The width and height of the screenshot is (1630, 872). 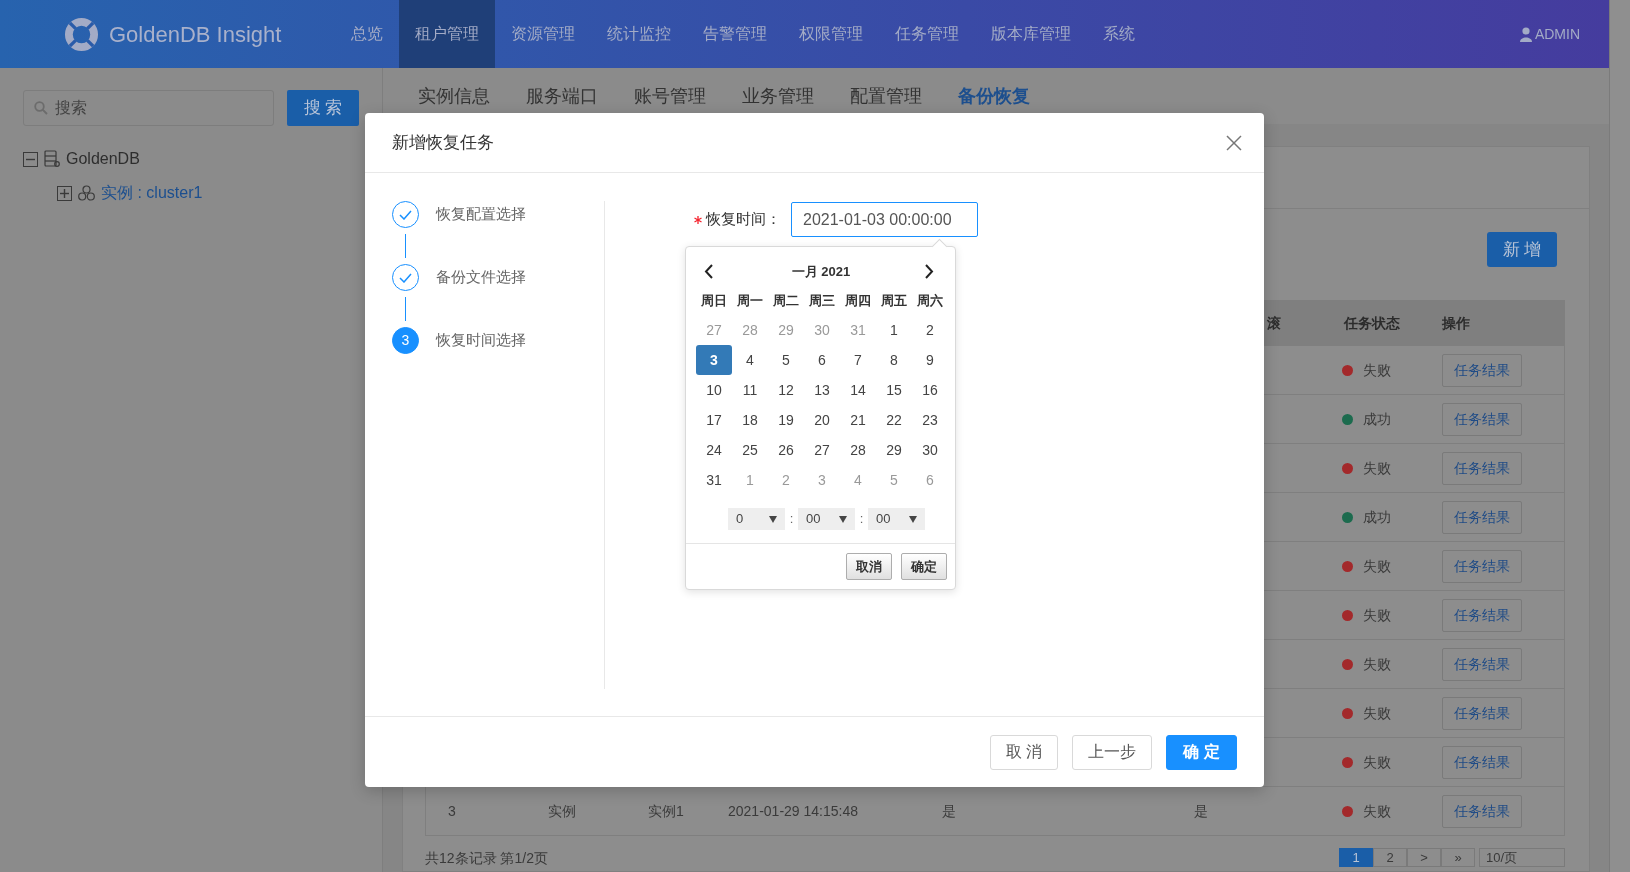 What do you see at coordinates (930, 420) in the screenshot?
I see `day-cell: 23` at bounding box center [930, 420].